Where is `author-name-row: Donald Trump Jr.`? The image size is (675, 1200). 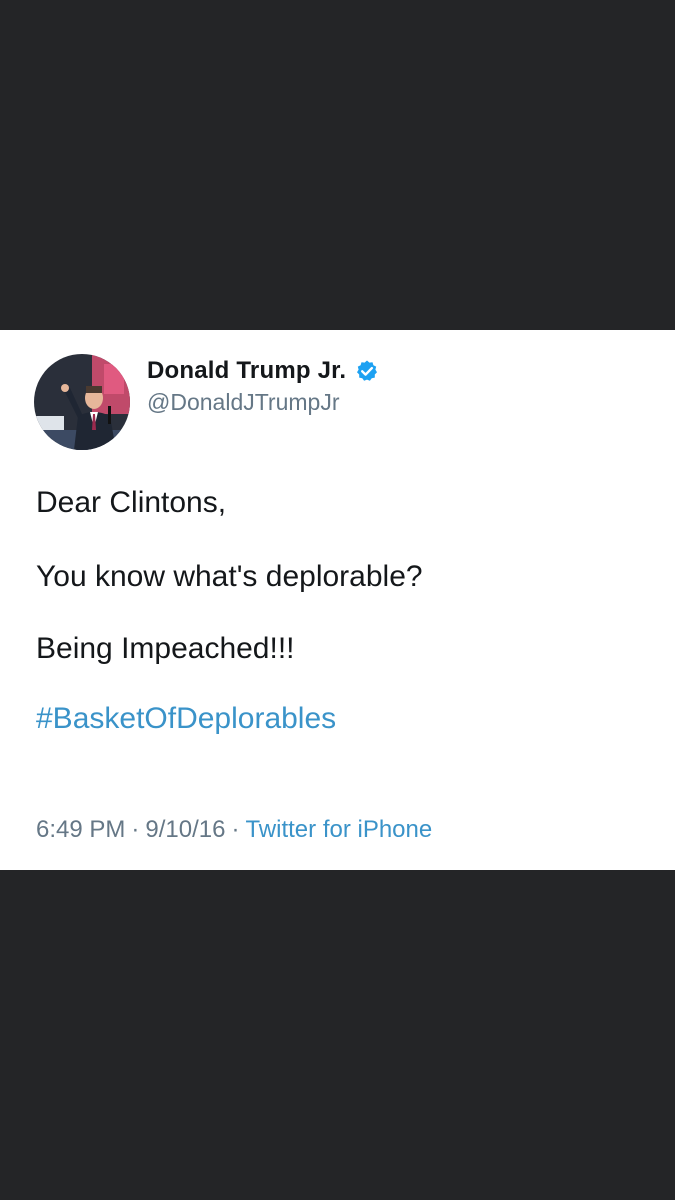 author-name-row: Donald Trump Jr. is located at coordinates (263, 371).